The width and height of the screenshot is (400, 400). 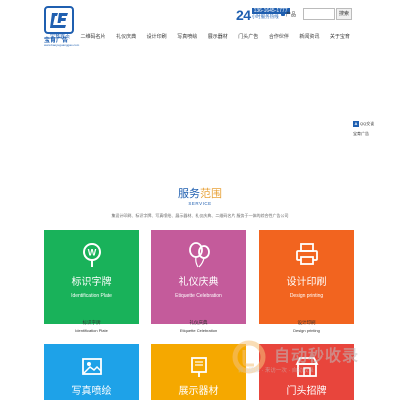 I want to click on tile-caption: 设计印刷, so click(x=306, y=322).